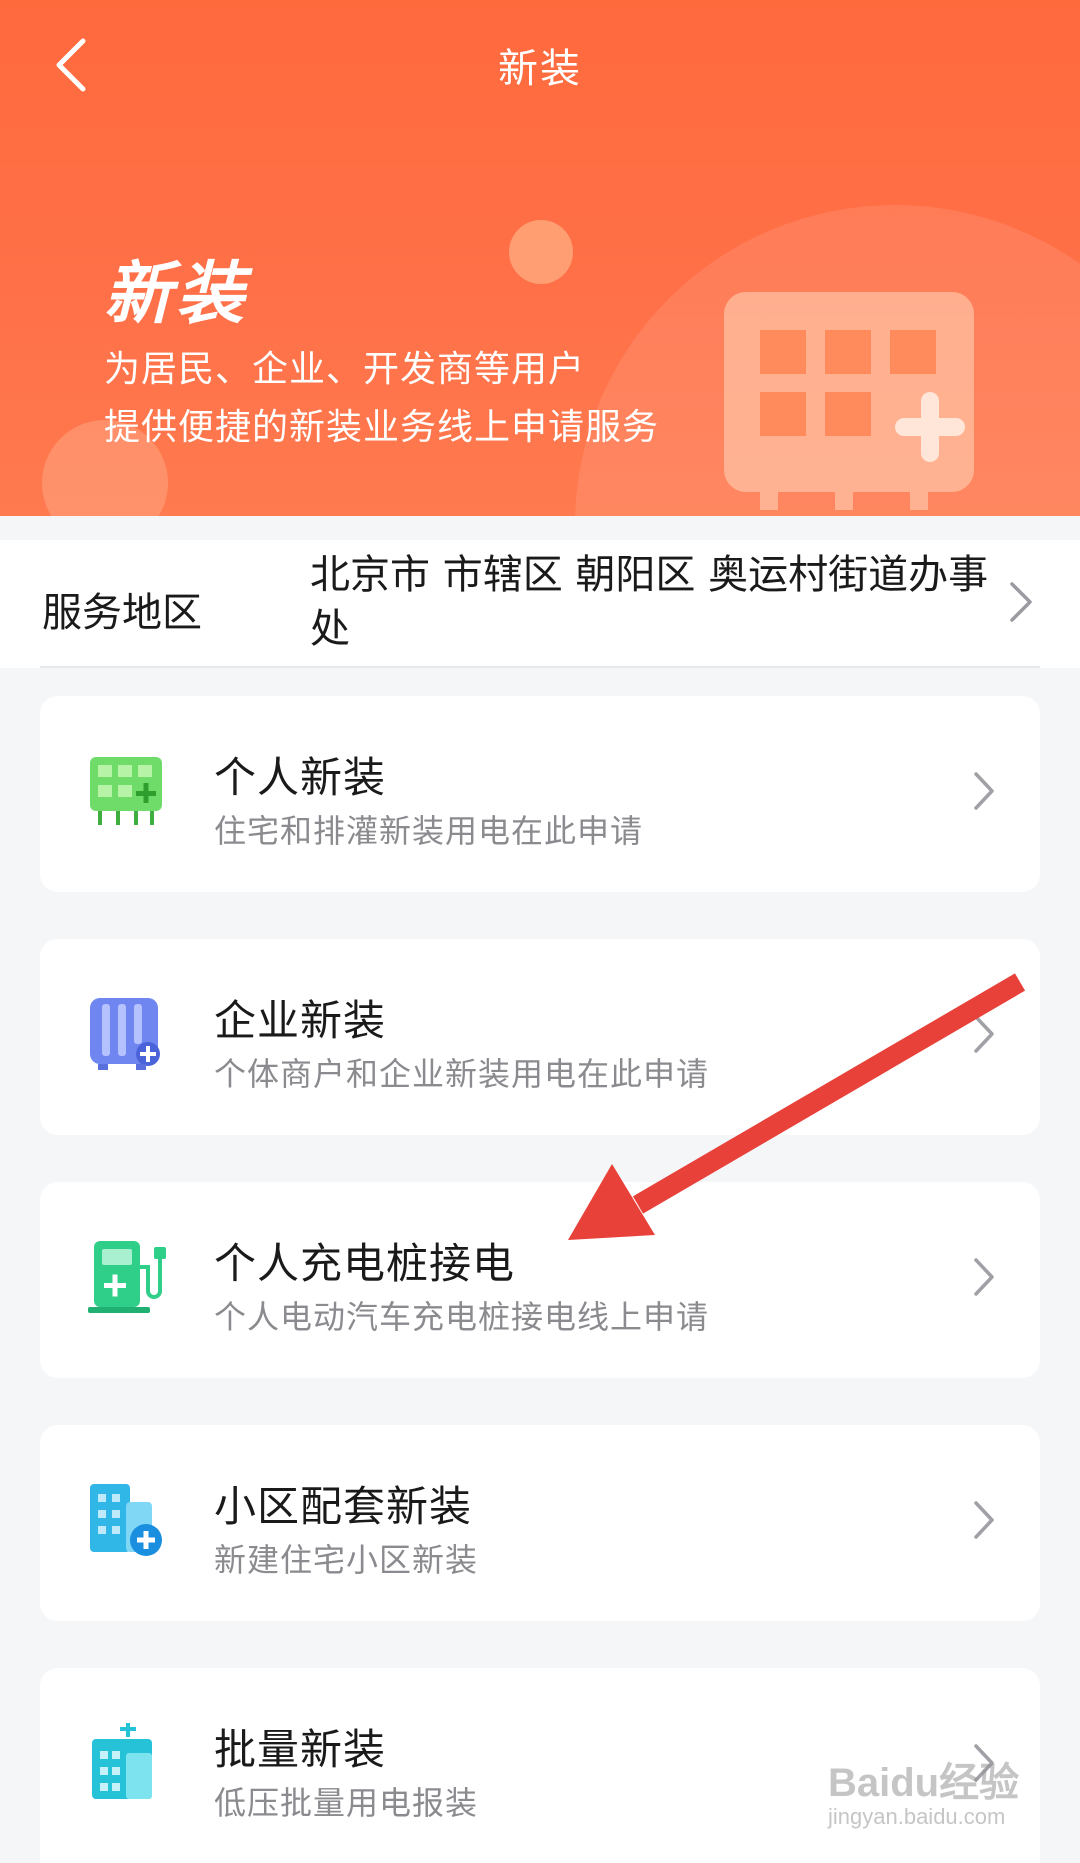 This screenshot has width=1080, height=1863. What do you see at coordinates (382, 427) in the screenshot?
I see `hero-subtitle-line2: 提供便捷的新装业务线上申请服务` at bounding box center [382, 427].